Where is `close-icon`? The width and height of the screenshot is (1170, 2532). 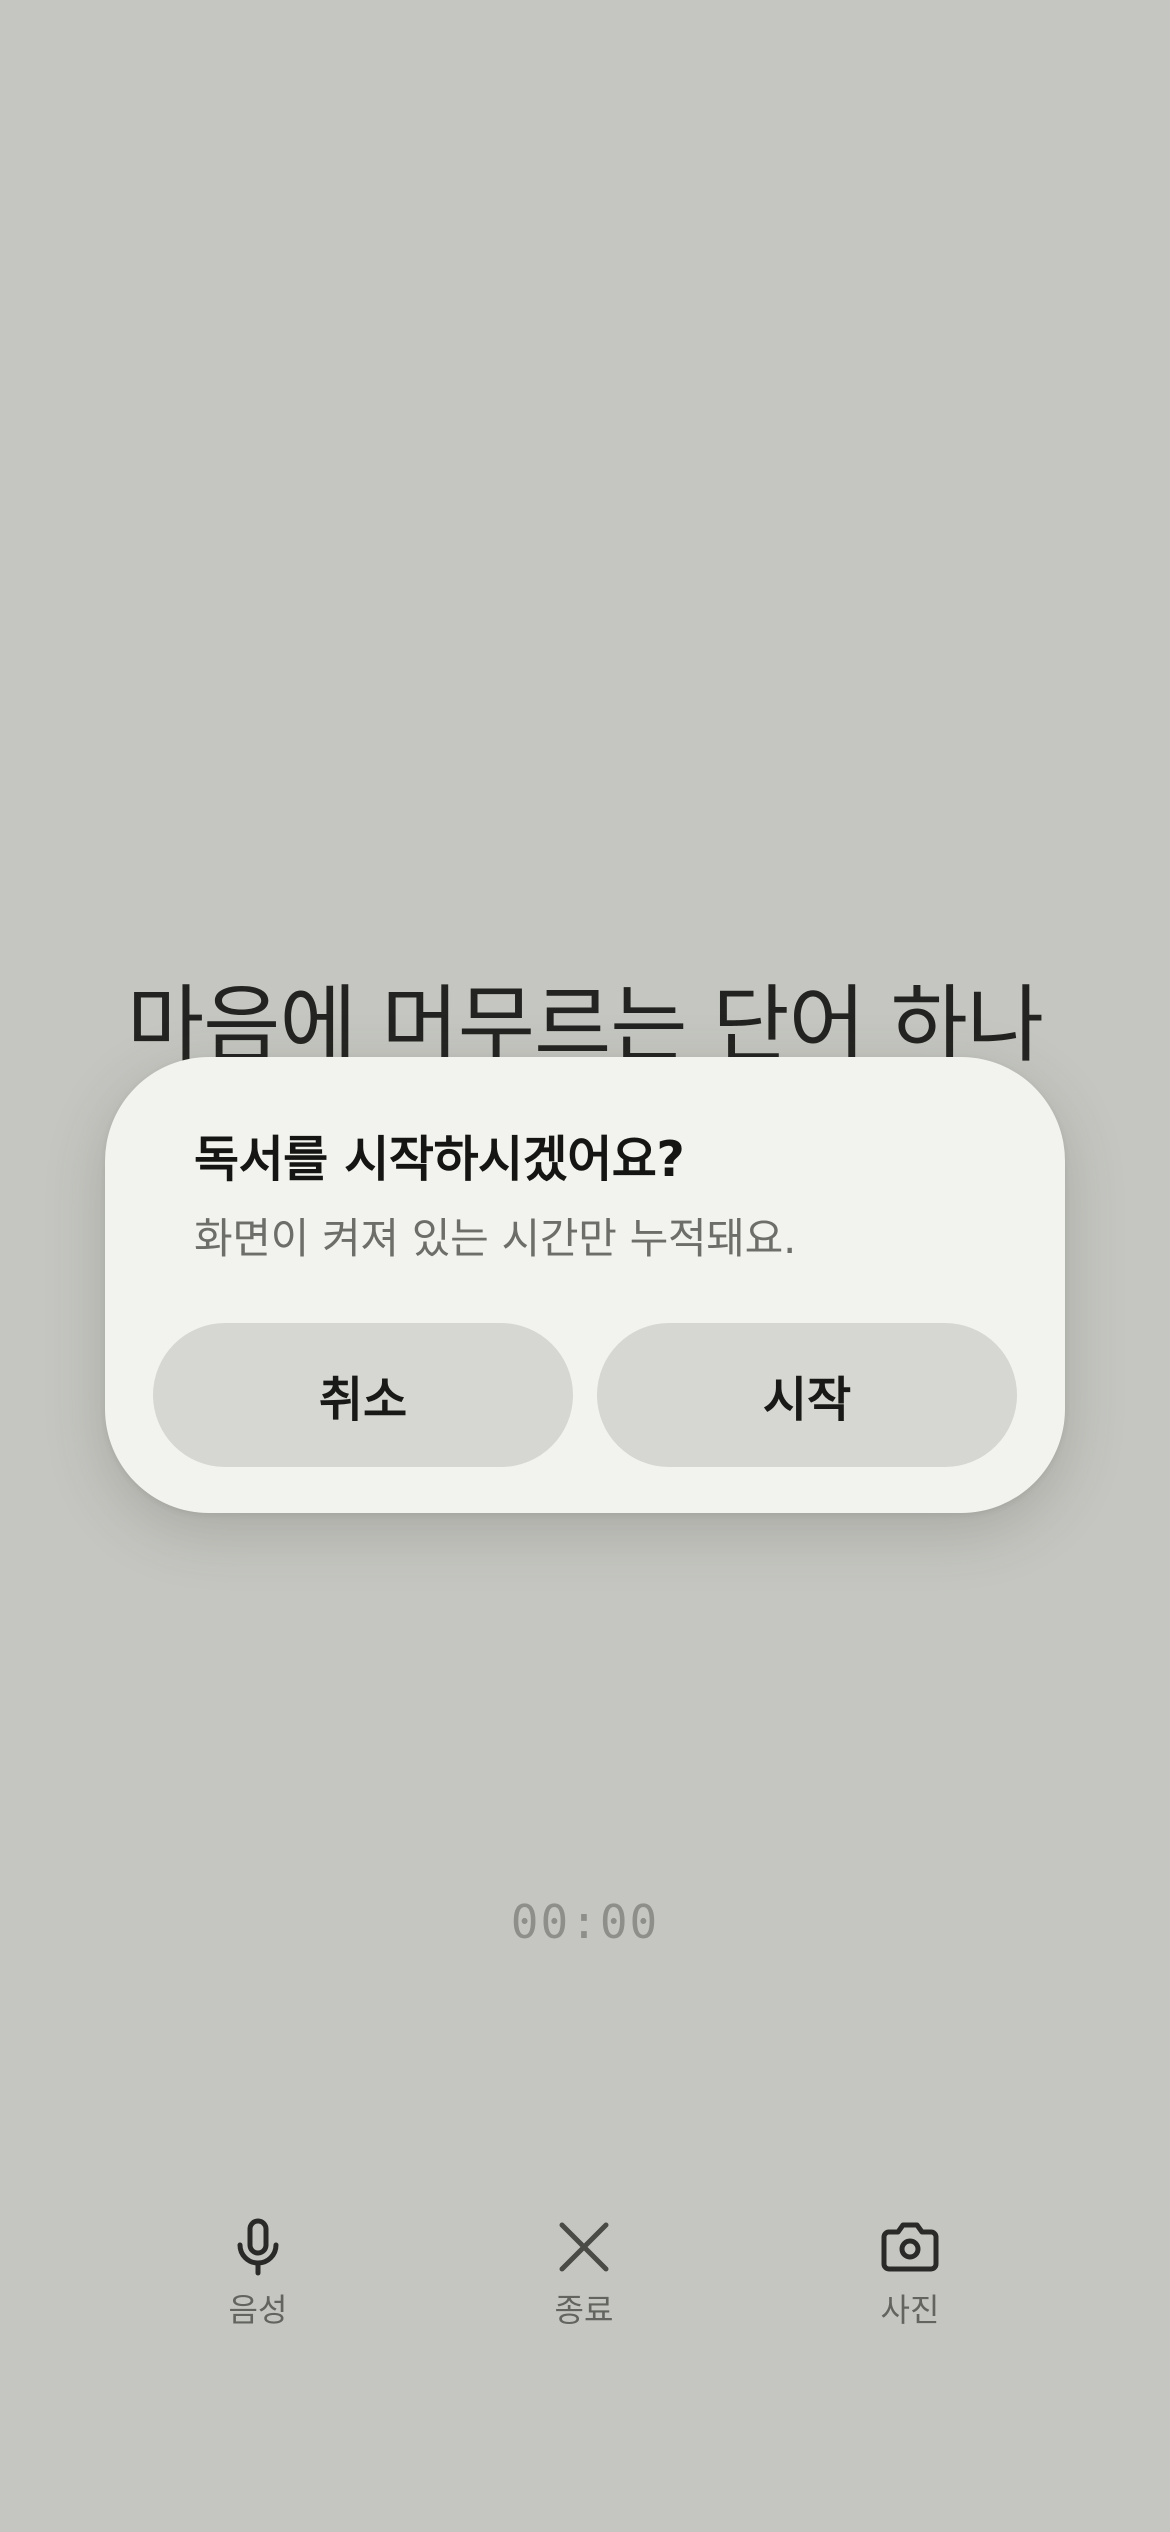 close-icon is located at coordinates (584, 2247).